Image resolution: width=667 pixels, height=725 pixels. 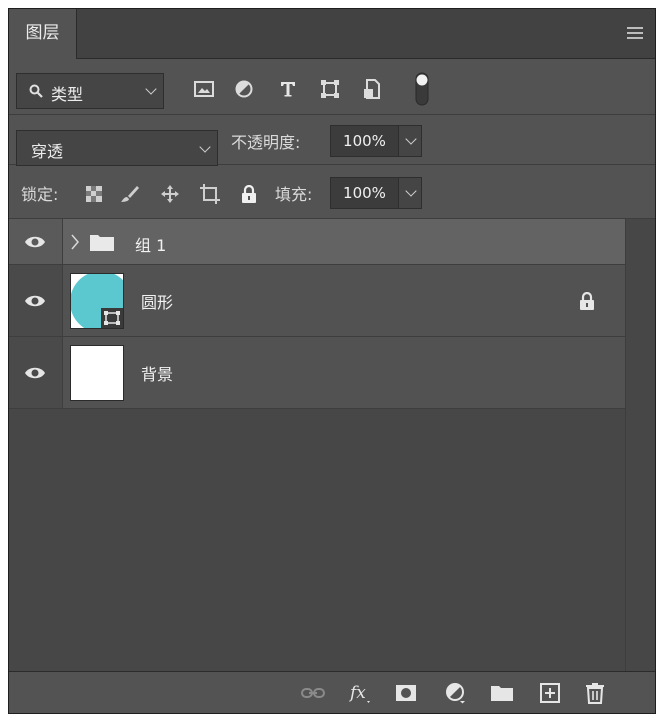 What do you see at coordinates (157, 301) in the screenshot?
I see `layer-name: 圆形` at bounding box center [157, 301].